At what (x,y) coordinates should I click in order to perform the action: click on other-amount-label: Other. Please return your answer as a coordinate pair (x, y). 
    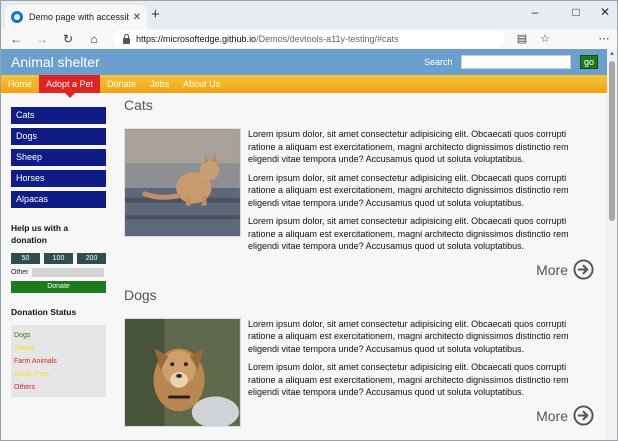
    Looking at the image, I should click on (20, 272).